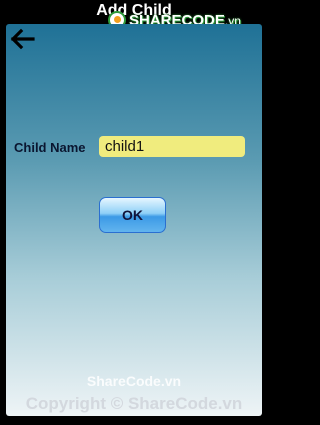 The image size is (320, 425). Describe the element at coordinates (172, 146) in the screenshot. I see `child-name-input` at that location.